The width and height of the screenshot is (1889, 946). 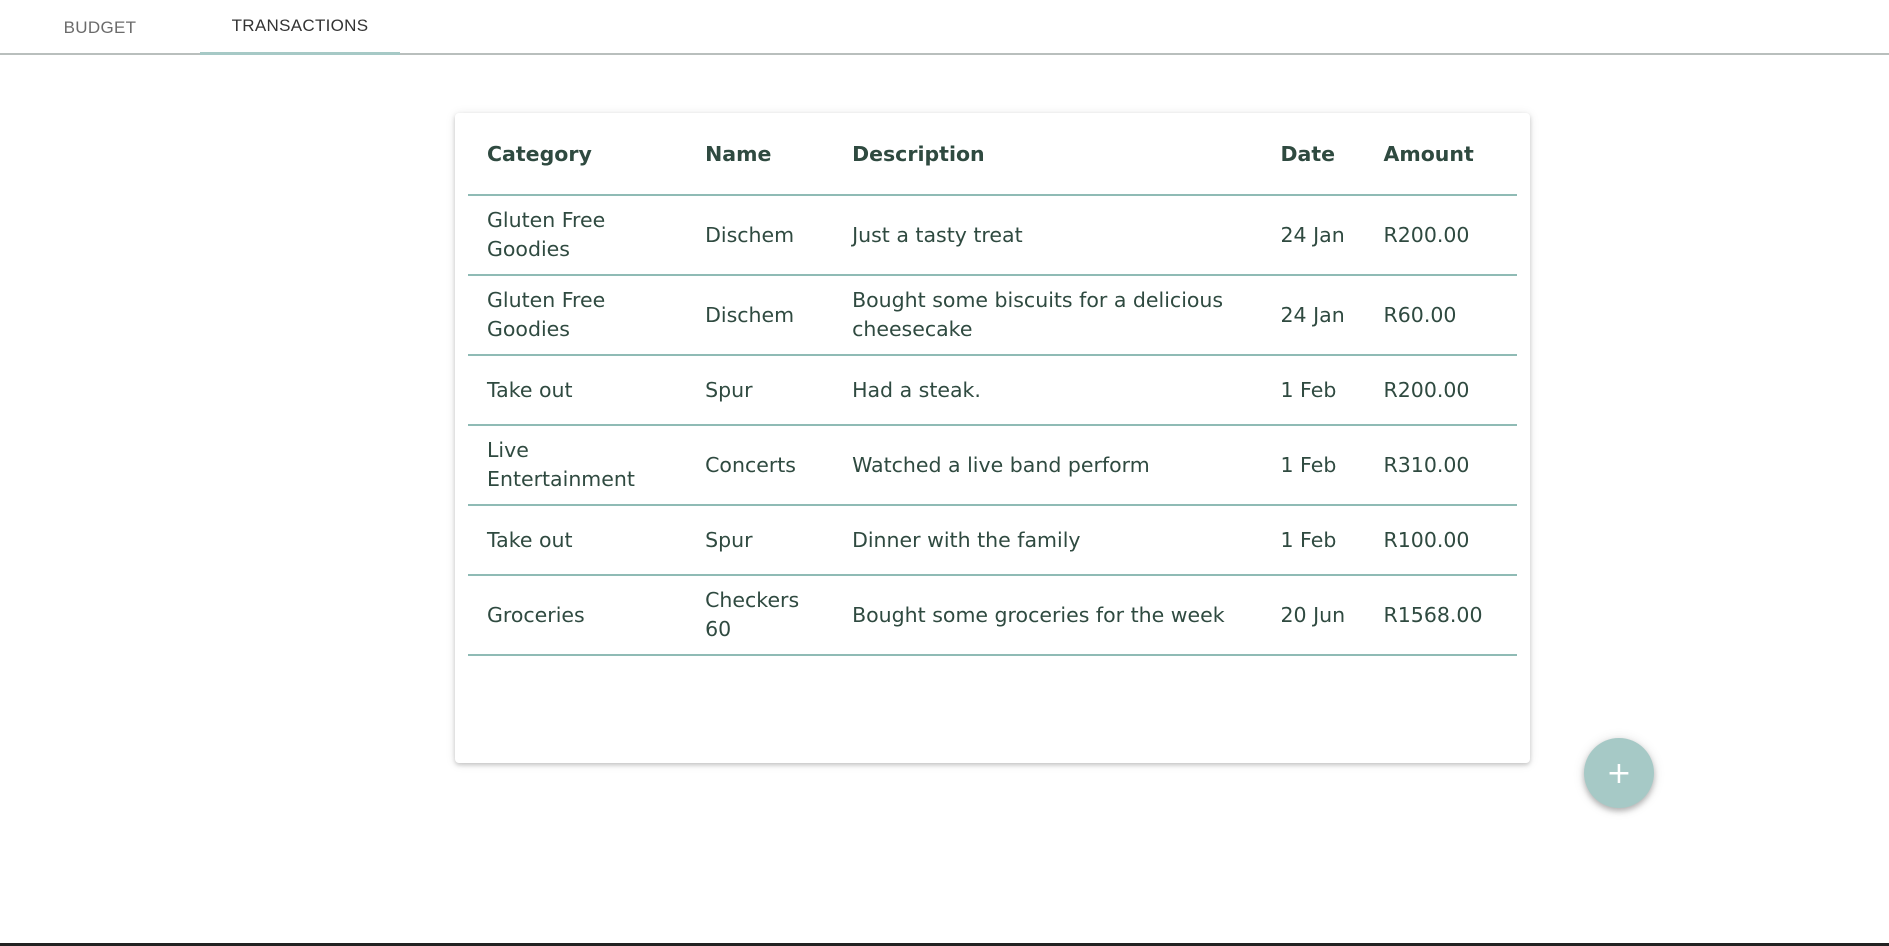 What do you see at coordinates (760, 154) in the screenshot?
I see `header-name: Name` at bounding box center [760, 154].